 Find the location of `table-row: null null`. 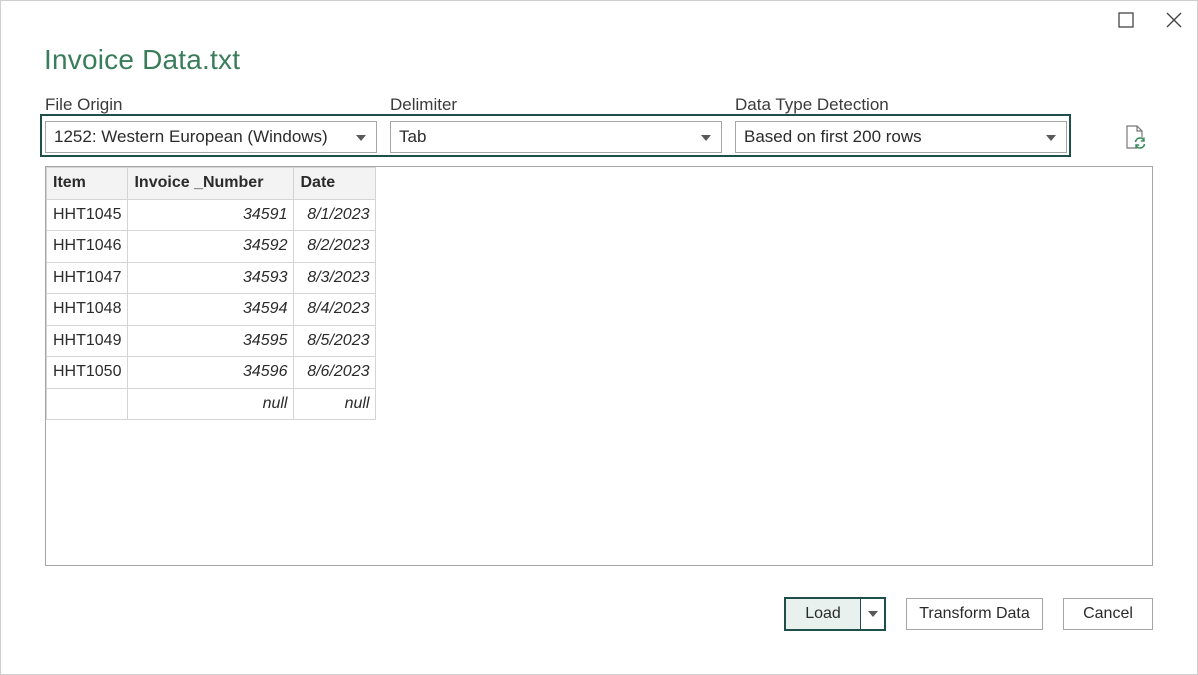

table-row: null null is located at coordinates (211, 403).